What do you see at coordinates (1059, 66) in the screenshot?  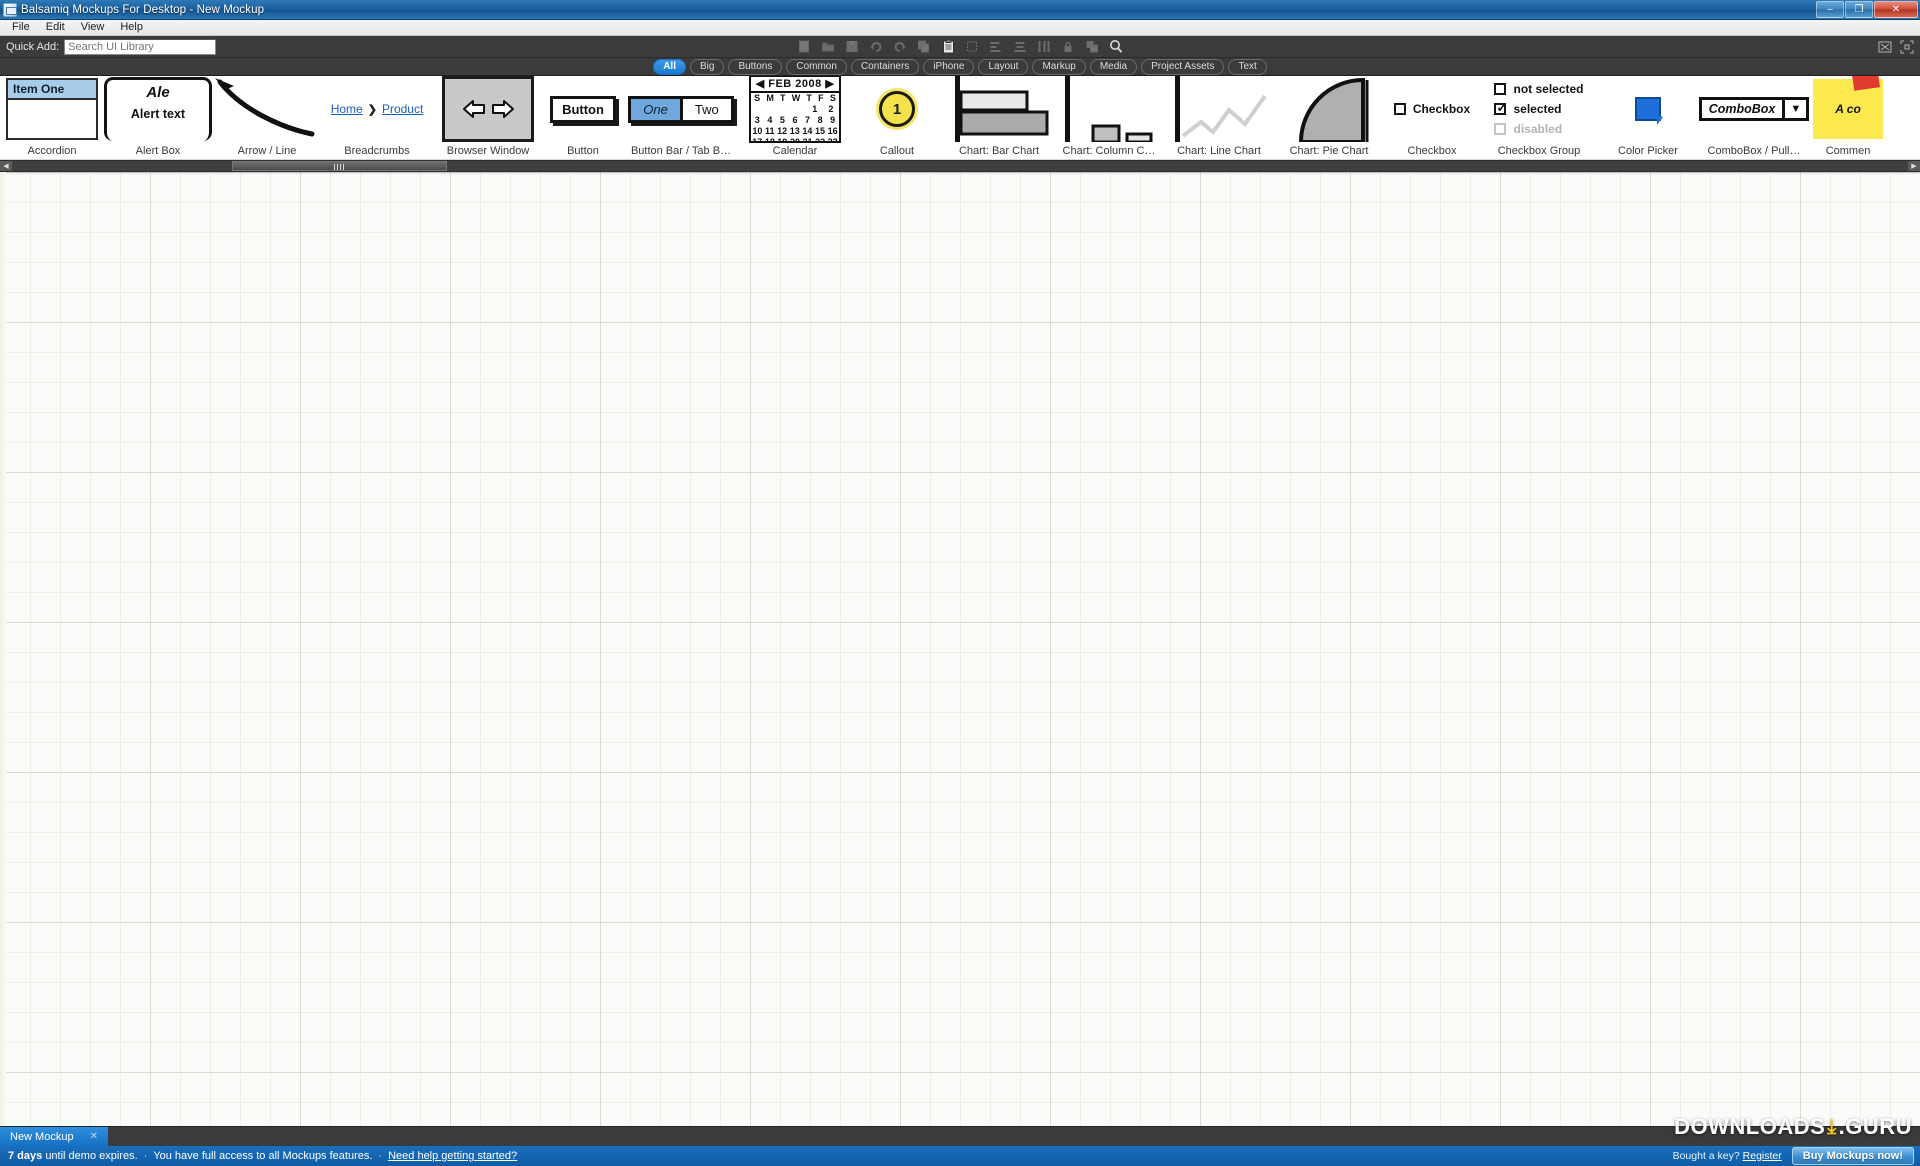 I see `category-tab-markup: Markup` at bounding box center [1059, 66].